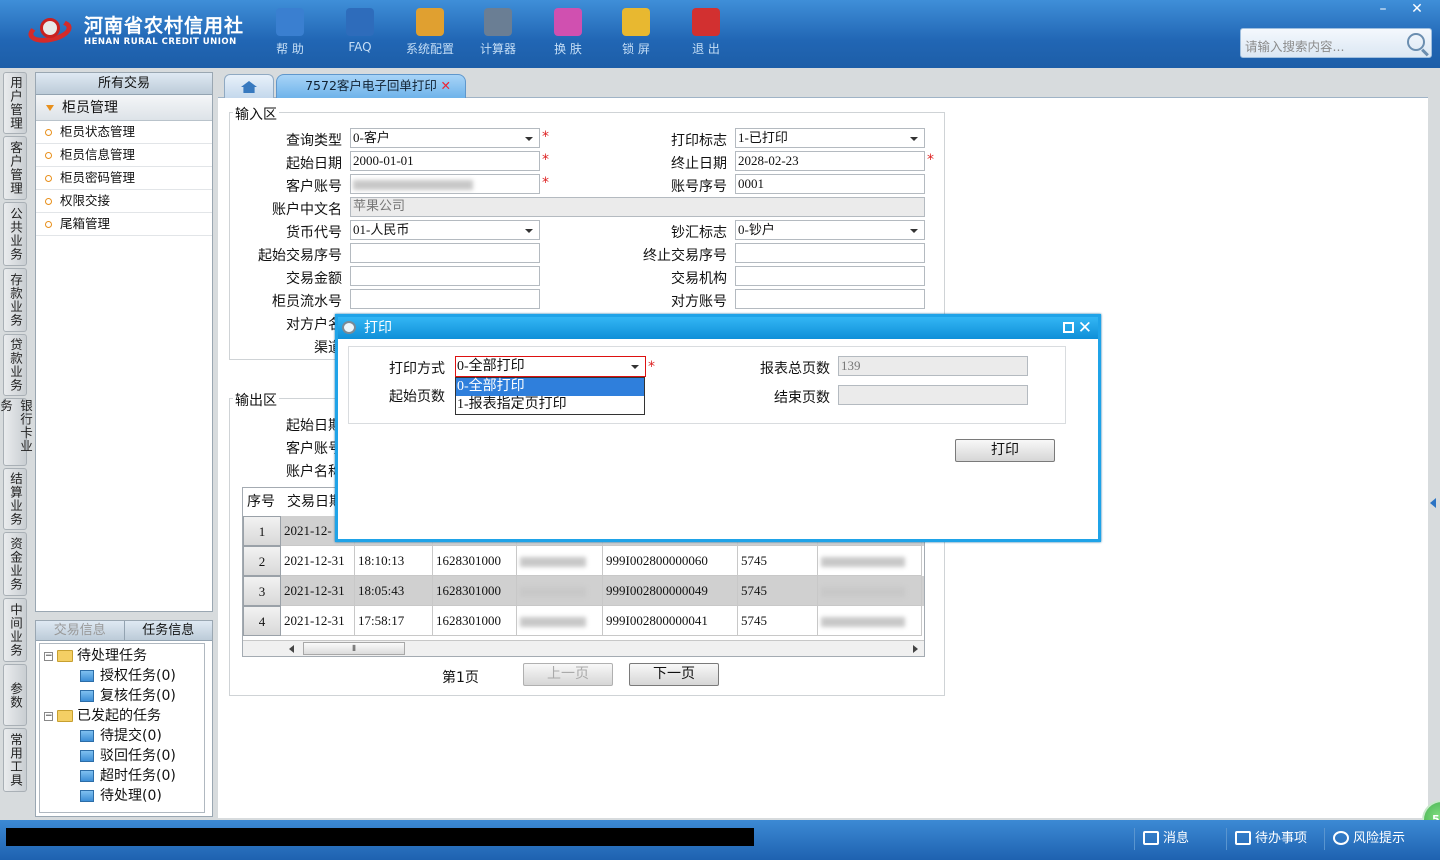  I want to click on tree-node: − 待处理任务, so click(95, 656).